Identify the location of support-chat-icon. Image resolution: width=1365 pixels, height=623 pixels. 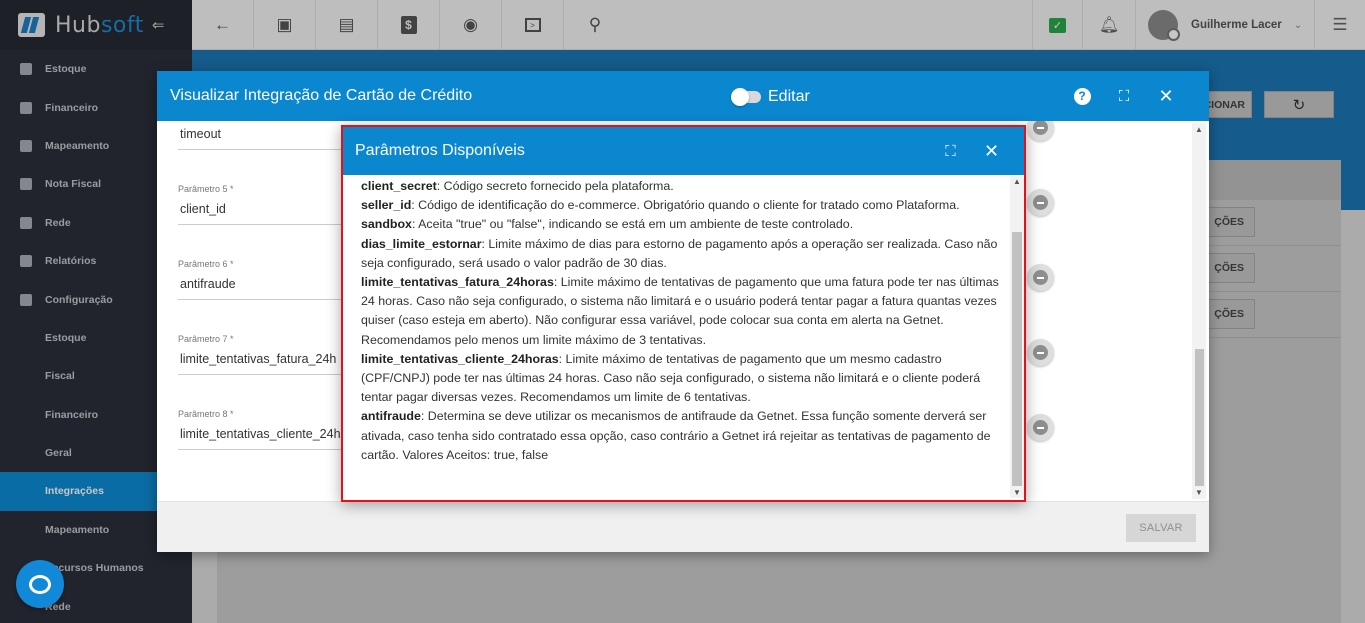
(40, 584).